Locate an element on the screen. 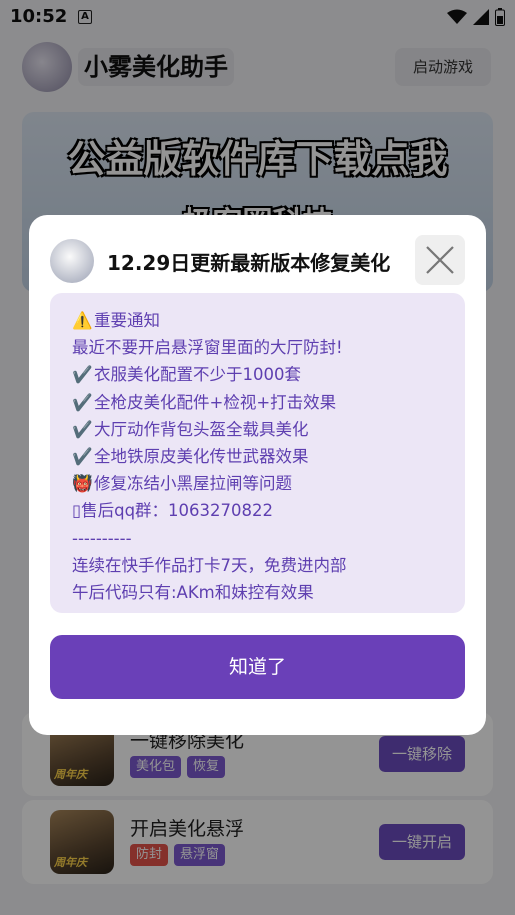 The image size is (515, 915). notice-line: ✔️全枪皮美化配件+检视+打击效果 is located at coordinates (268, 402).